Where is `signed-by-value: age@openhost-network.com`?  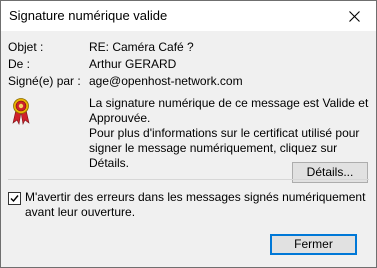
signed-by-value: age@openhost-network.com is located at coordinates (166, 81).